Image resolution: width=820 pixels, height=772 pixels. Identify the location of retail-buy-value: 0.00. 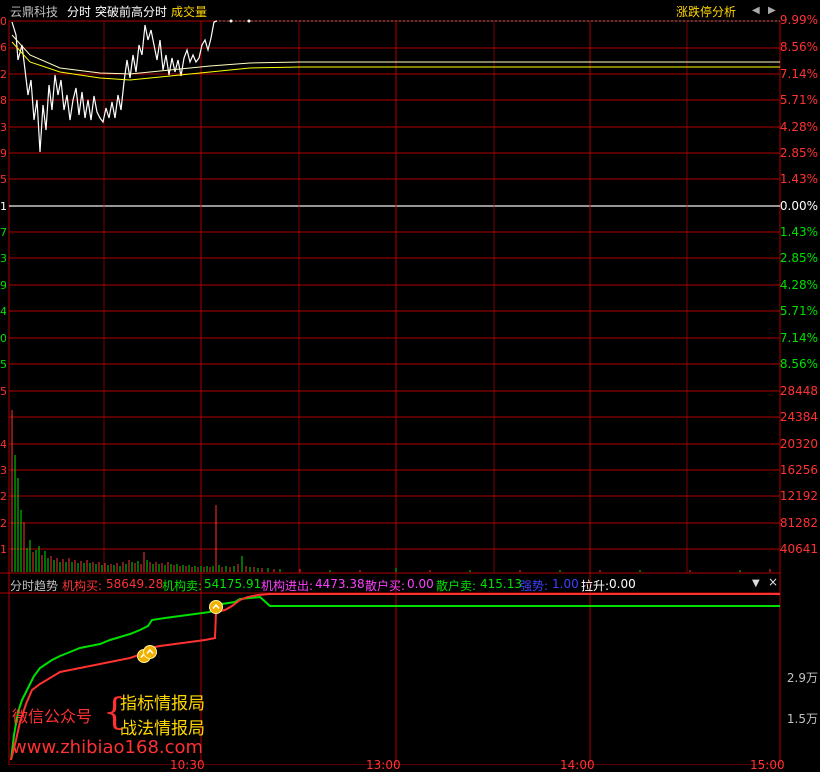
(420, 584).